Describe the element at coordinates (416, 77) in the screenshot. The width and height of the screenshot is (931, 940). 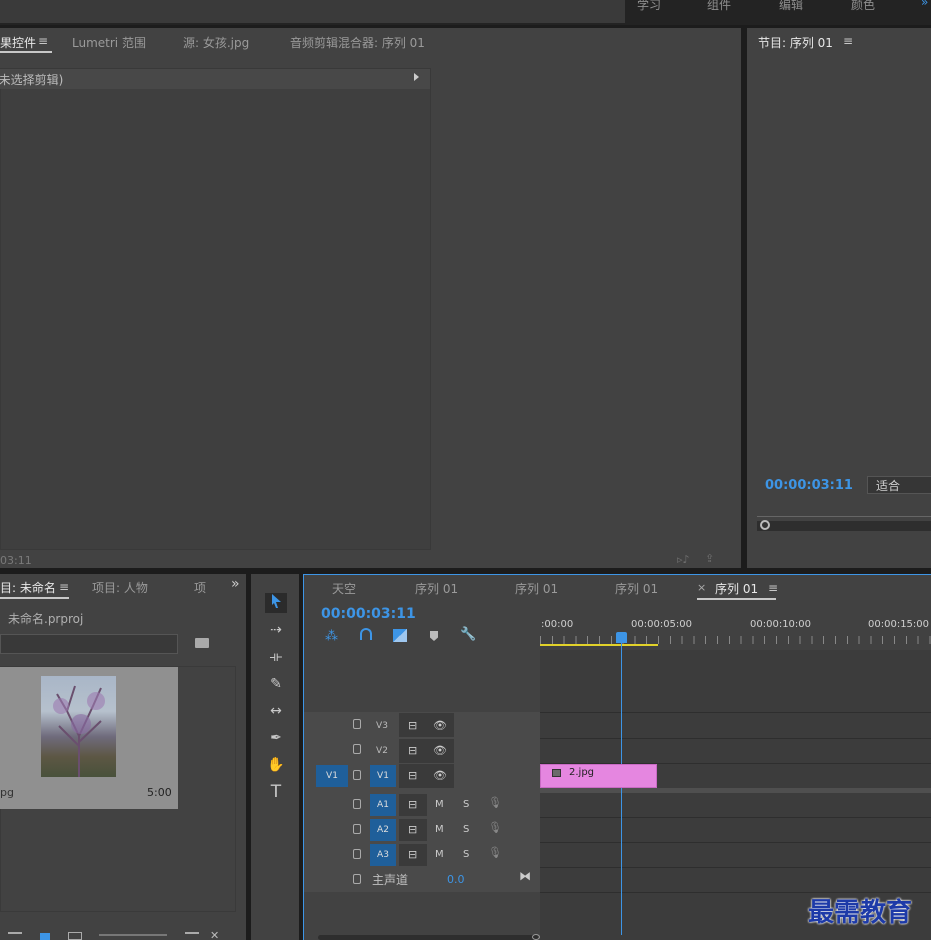
I see `expand-arrow-icon` at that location.